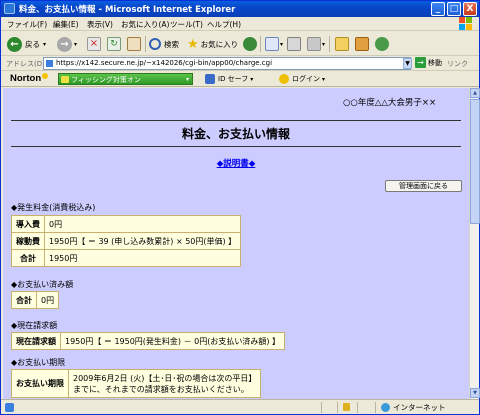 This screenshot has width=480, height=415. Describe the element at coordinates (126, 258) in the screenshot. I see `table-row: 合計 1950円` at that location.